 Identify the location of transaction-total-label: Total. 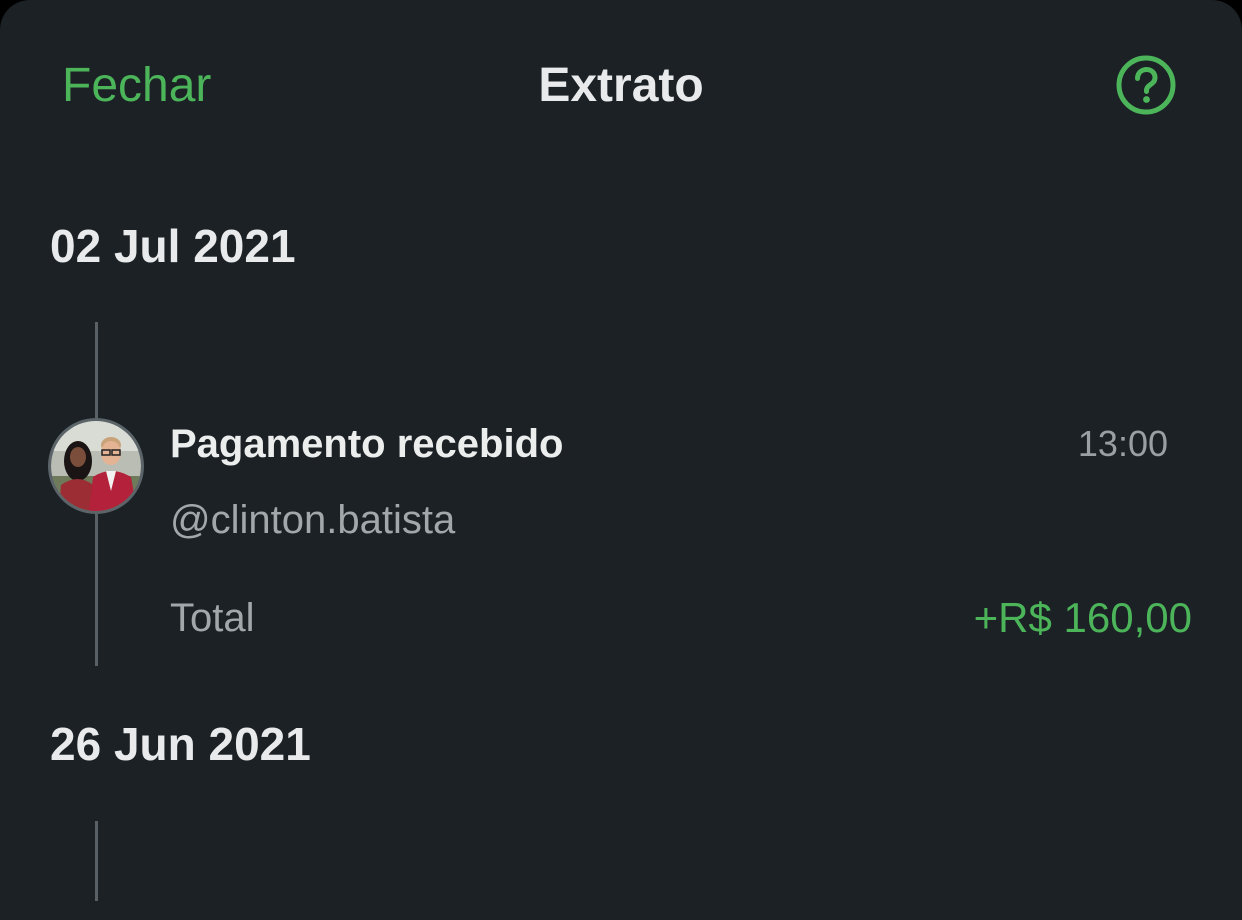
(212, 618).